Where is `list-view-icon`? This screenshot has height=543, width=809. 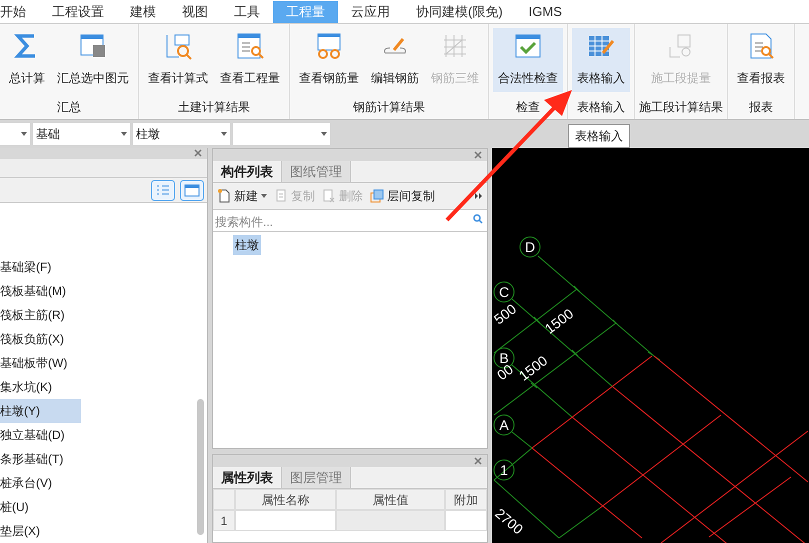
list-view-icon is located at coordinates (163, 190).